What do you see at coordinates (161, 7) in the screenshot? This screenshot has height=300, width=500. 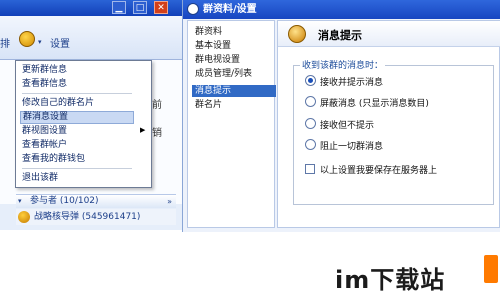 I see `close-button: ✕` at bounding box center [161, 7].